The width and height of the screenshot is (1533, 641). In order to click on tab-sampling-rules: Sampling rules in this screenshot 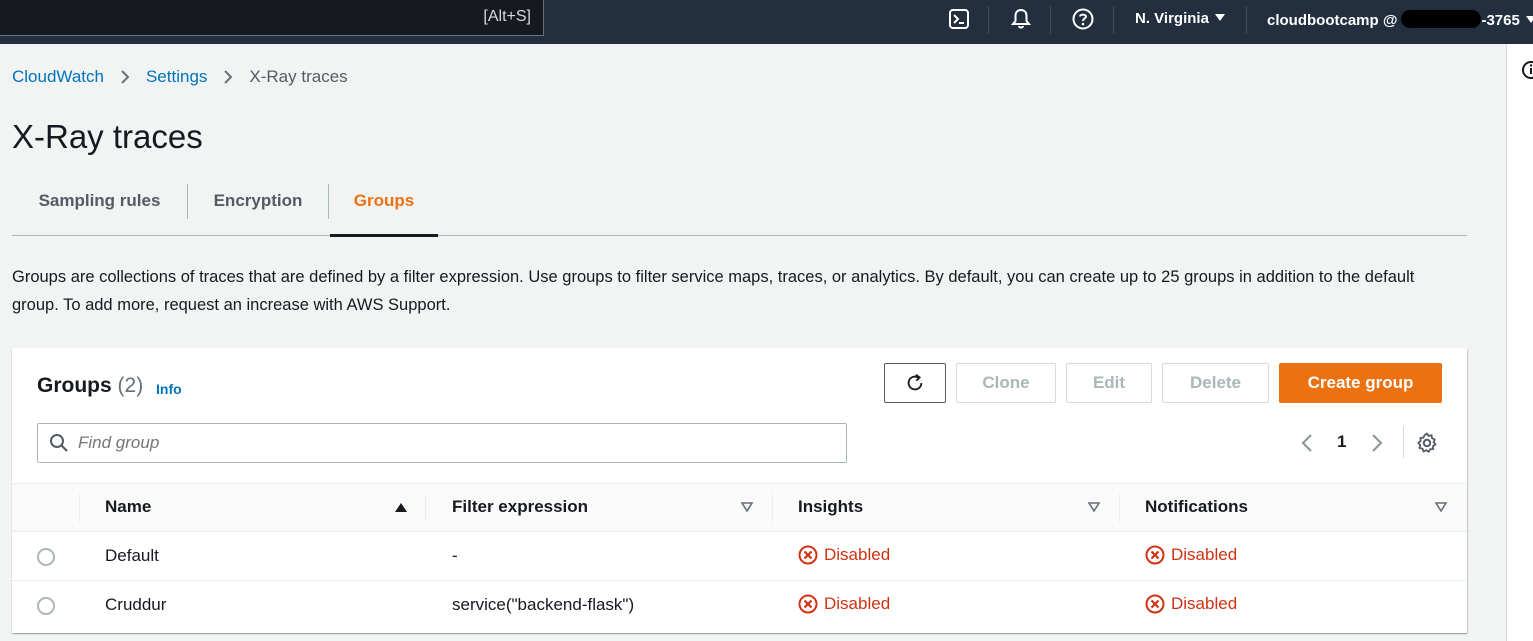, I will do `click(99, 208)`.